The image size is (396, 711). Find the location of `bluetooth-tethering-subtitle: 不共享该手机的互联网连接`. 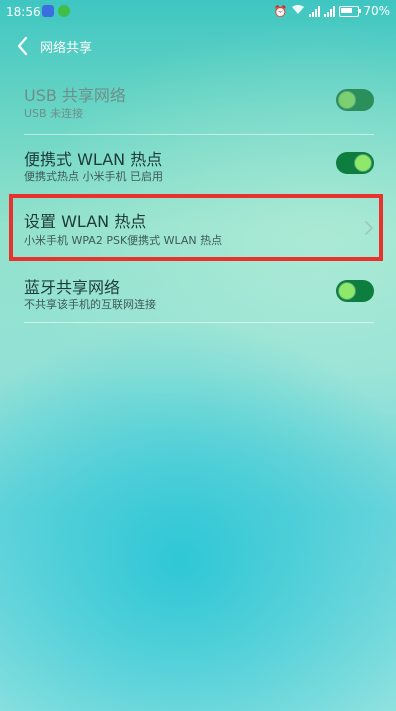

bluetooth-tethering-subtitle: 不共享该手机的互联网连接 is located at coordinates (90, 304).